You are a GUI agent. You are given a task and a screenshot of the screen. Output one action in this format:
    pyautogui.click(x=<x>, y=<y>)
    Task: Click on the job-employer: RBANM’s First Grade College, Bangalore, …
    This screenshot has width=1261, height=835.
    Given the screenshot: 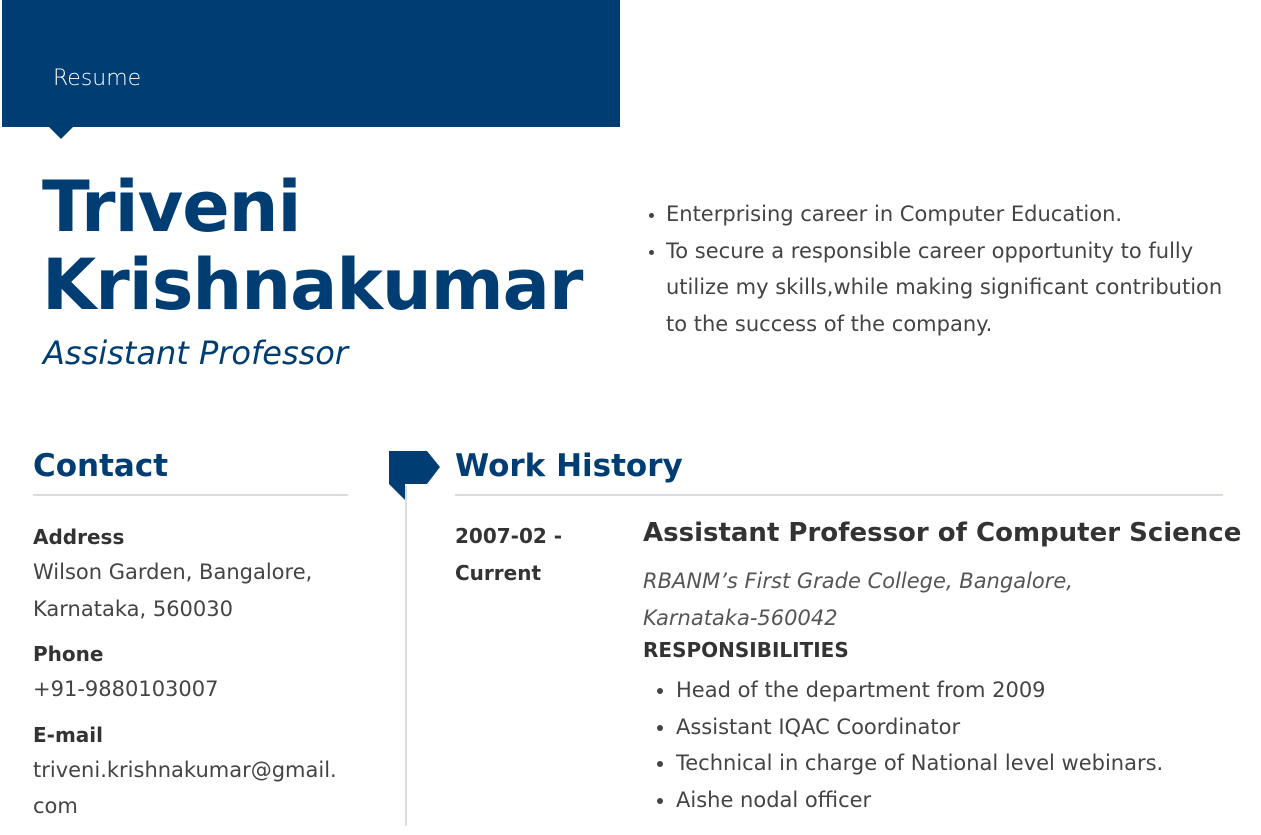 What is the action you would take?
    pyautogui.click(x=858, y=599)
    